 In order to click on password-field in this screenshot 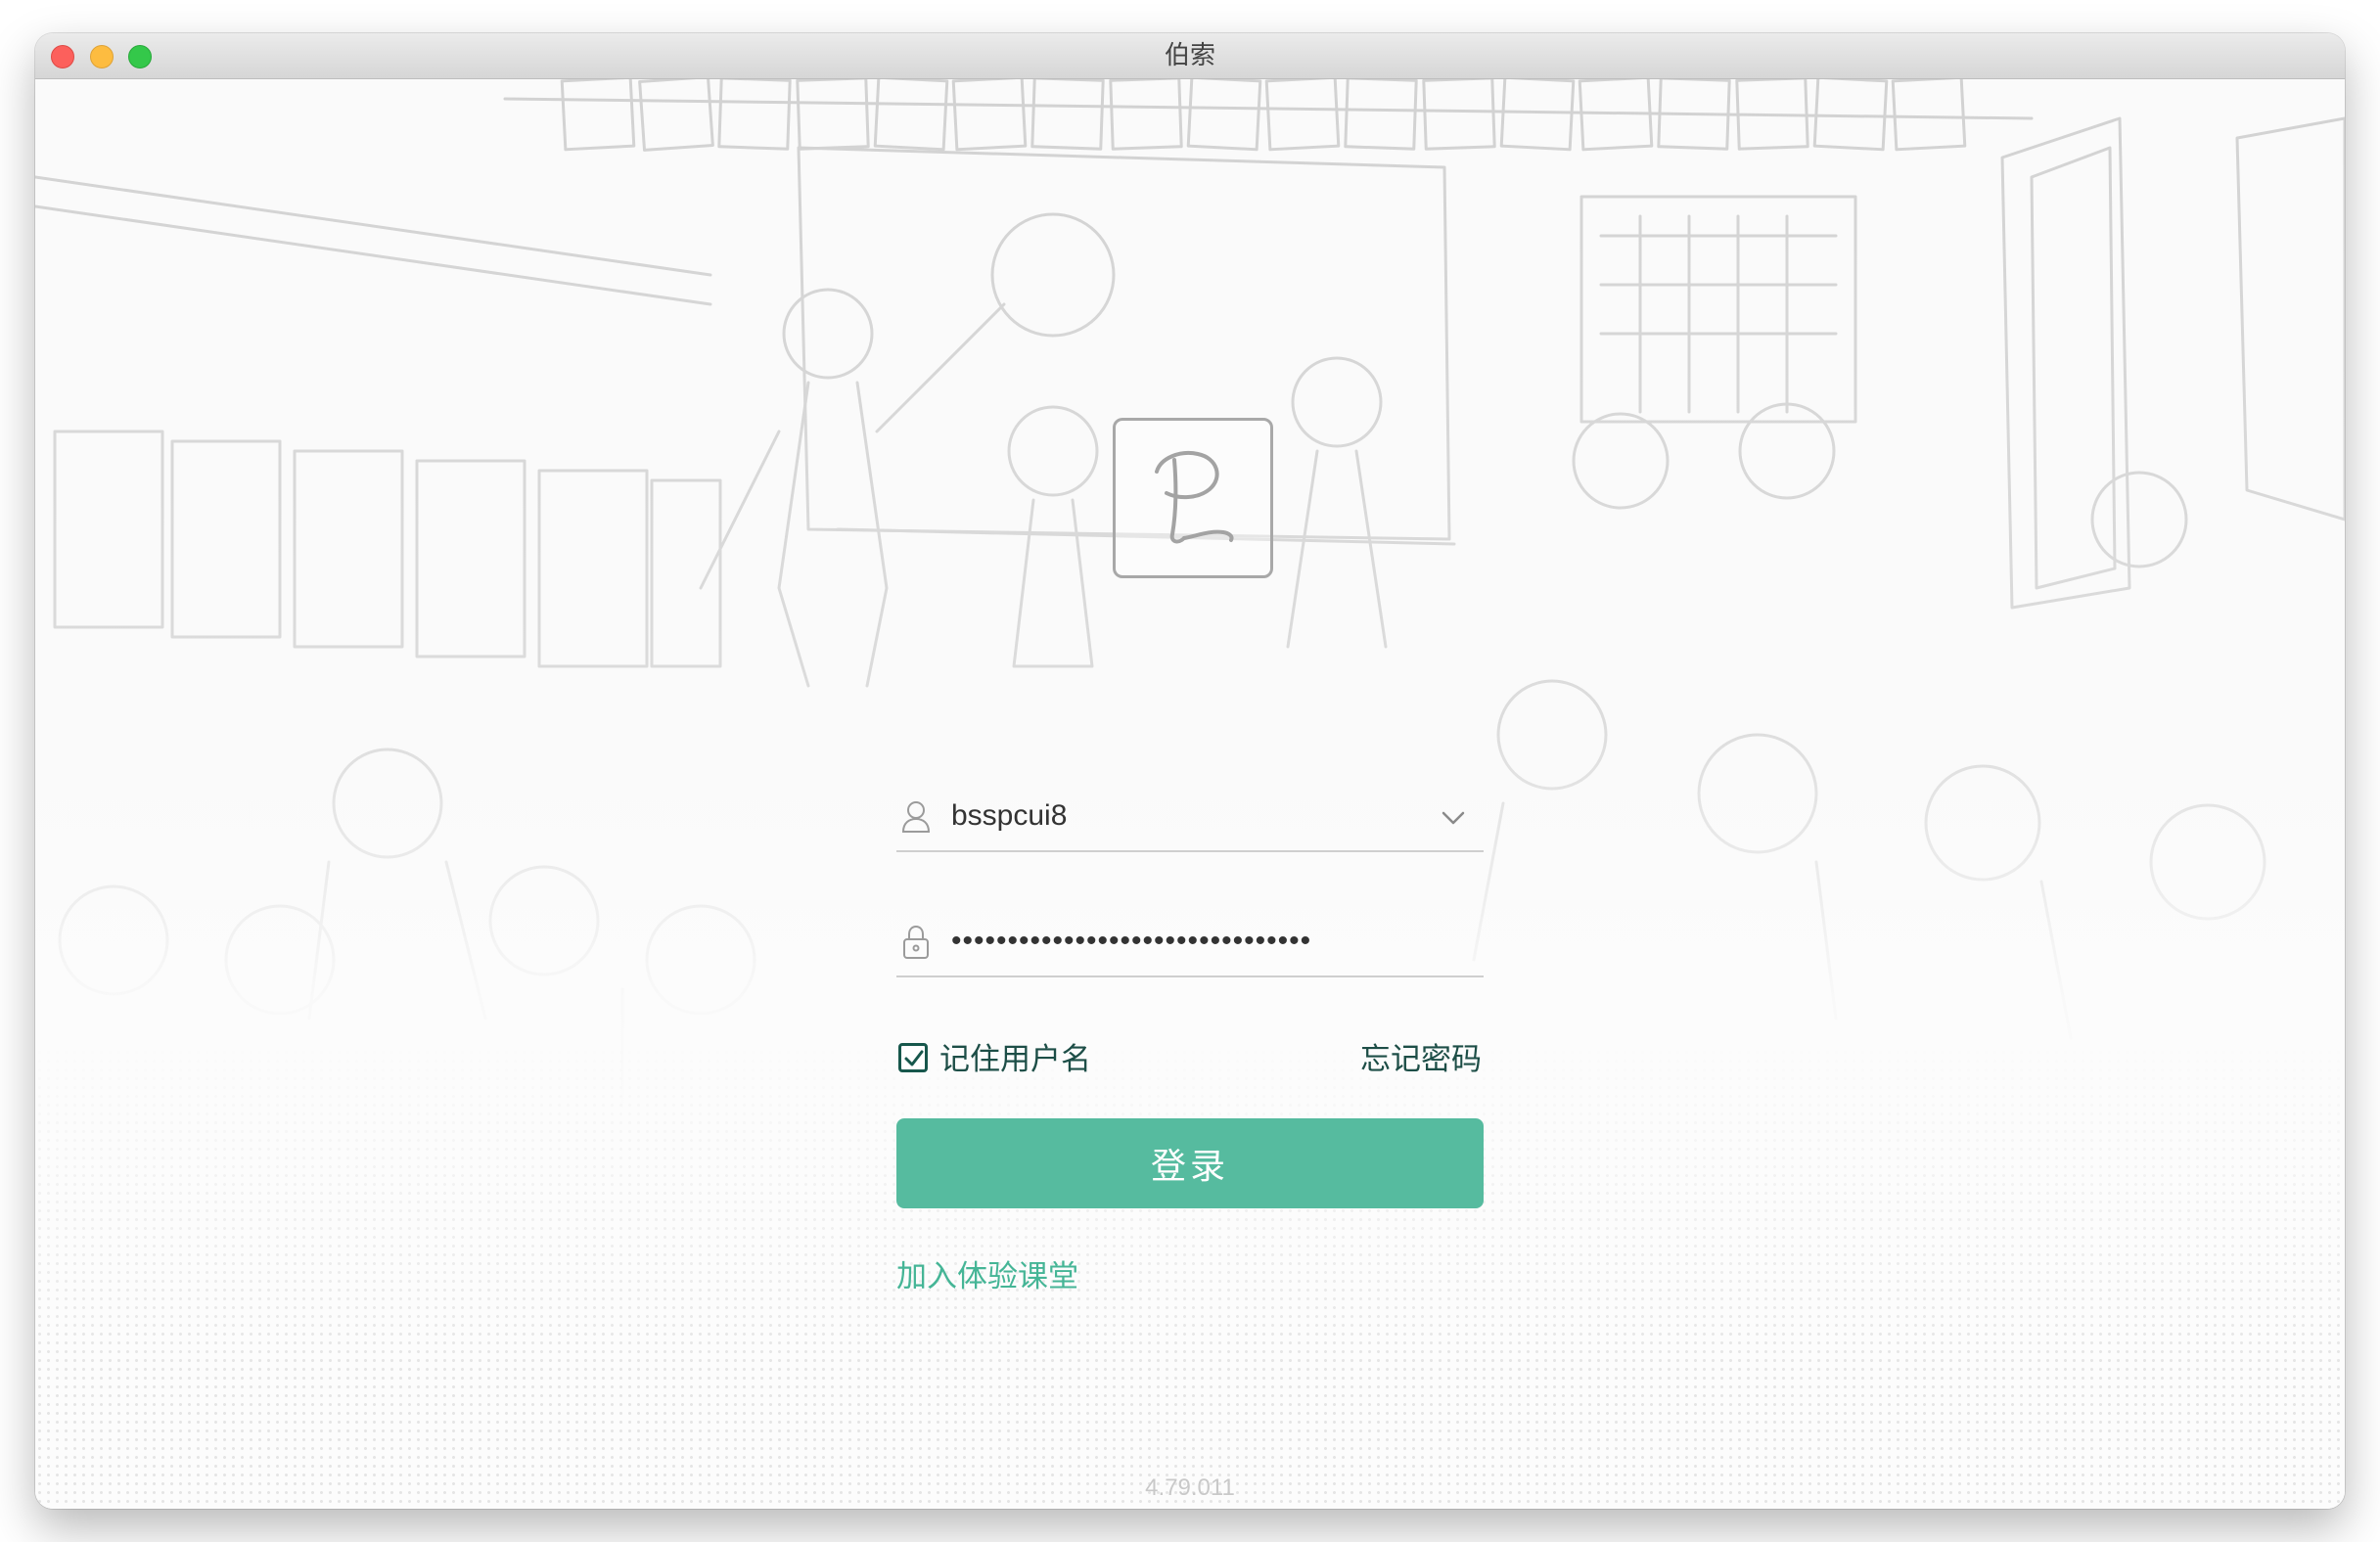, I will do `click(1190, 942)`.